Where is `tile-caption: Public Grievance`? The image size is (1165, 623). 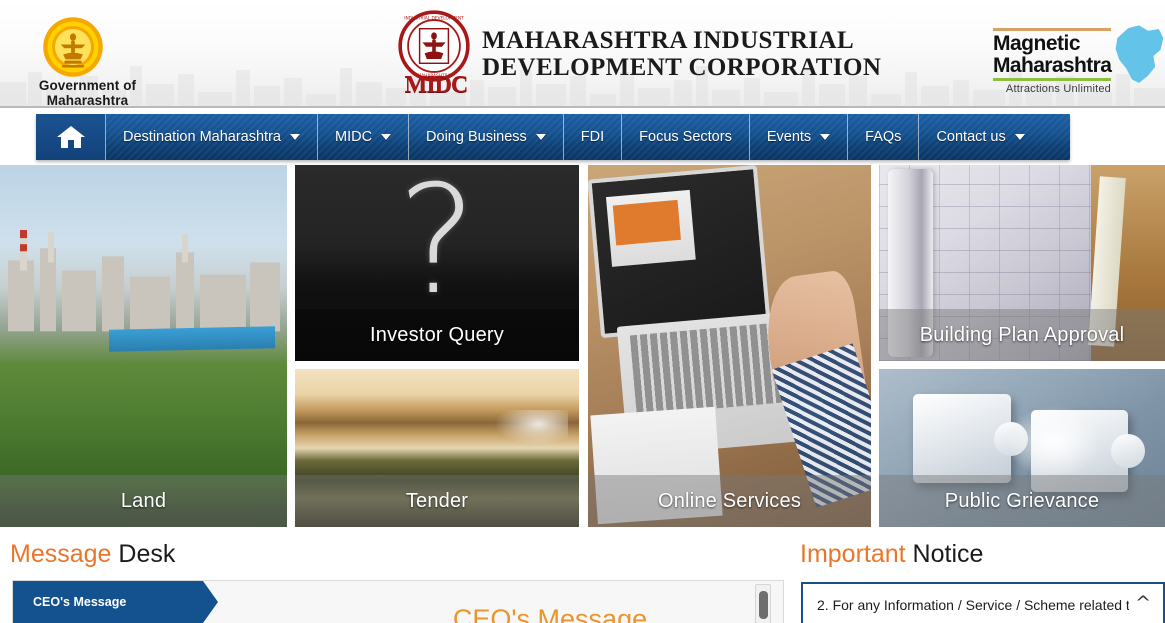 tile-caption: Public Grievance is located at coordinates (1022, 501).